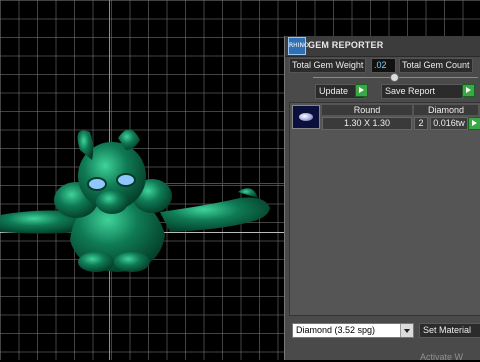  I want to click on gem-material-header: Diamond, so click(446, 110).